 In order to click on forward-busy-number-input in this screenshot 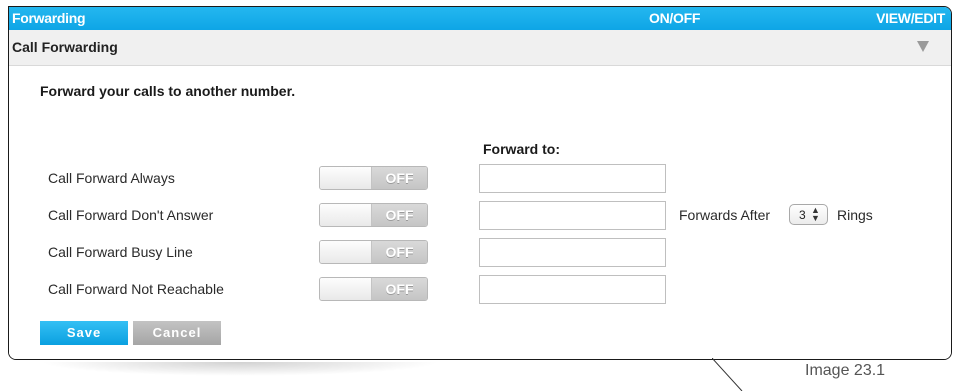, I will do `click(572, 252)`.